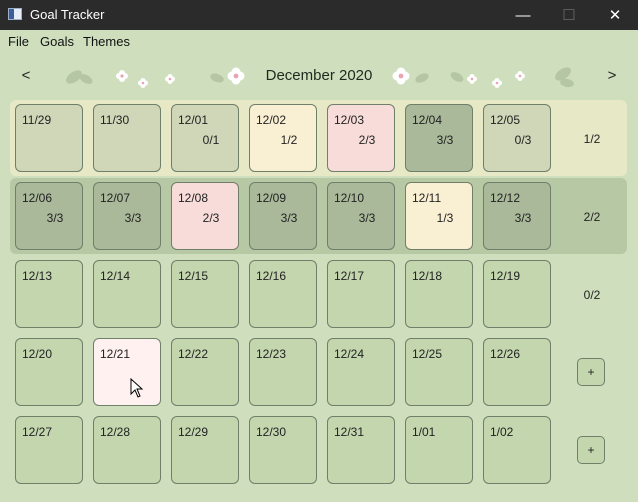 This screenshot has width=638, height=502. What do you see at coordinates (49, 450) in the screenshot?
I see `day-cell: 12/27` at bounding box center [49, 450].